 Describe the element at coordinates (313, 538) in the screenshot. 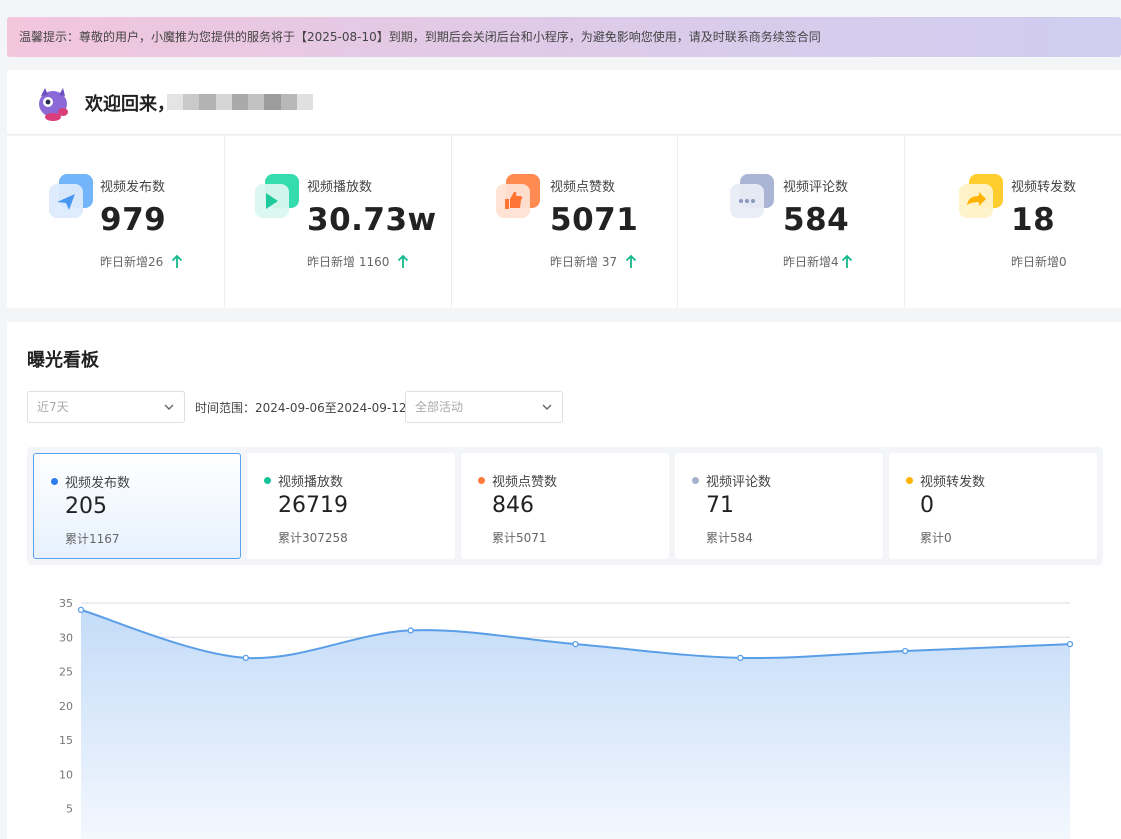

I see `metric-total: 累计307258` at that location.